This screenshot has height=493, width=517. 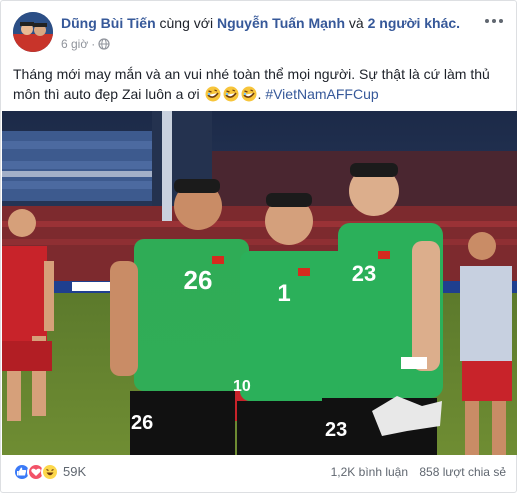 I want to click on author-name-link: Dũng Bùi Tiến, so click(x=108, y=23).